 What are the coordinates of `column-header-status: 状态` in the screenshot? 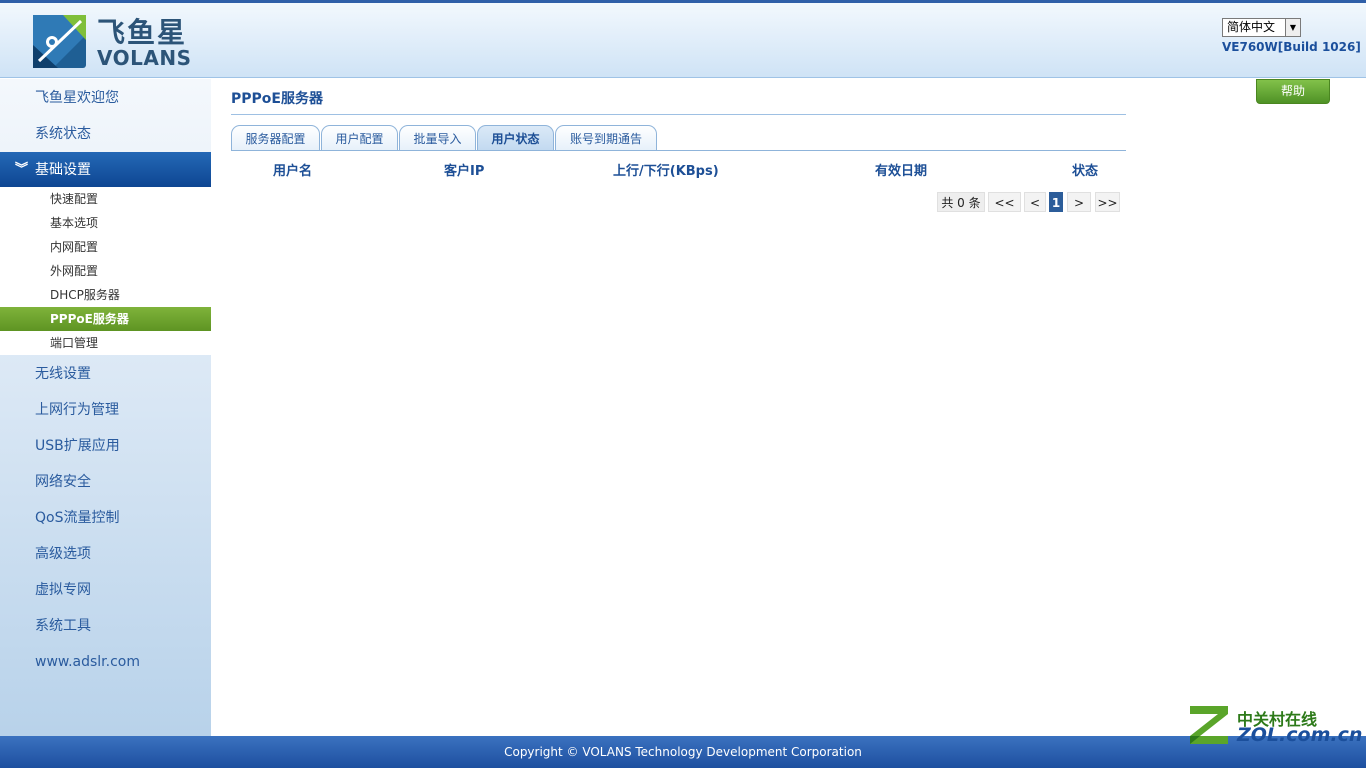 It's located at (1085, 171).